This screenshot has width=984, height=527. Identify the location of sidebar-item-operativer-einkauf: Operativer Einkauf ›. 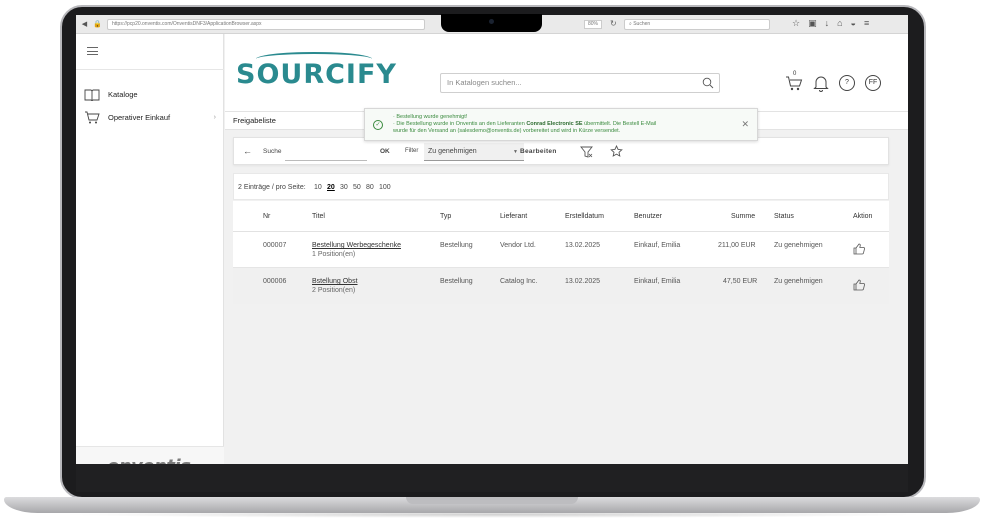
(151, 117).